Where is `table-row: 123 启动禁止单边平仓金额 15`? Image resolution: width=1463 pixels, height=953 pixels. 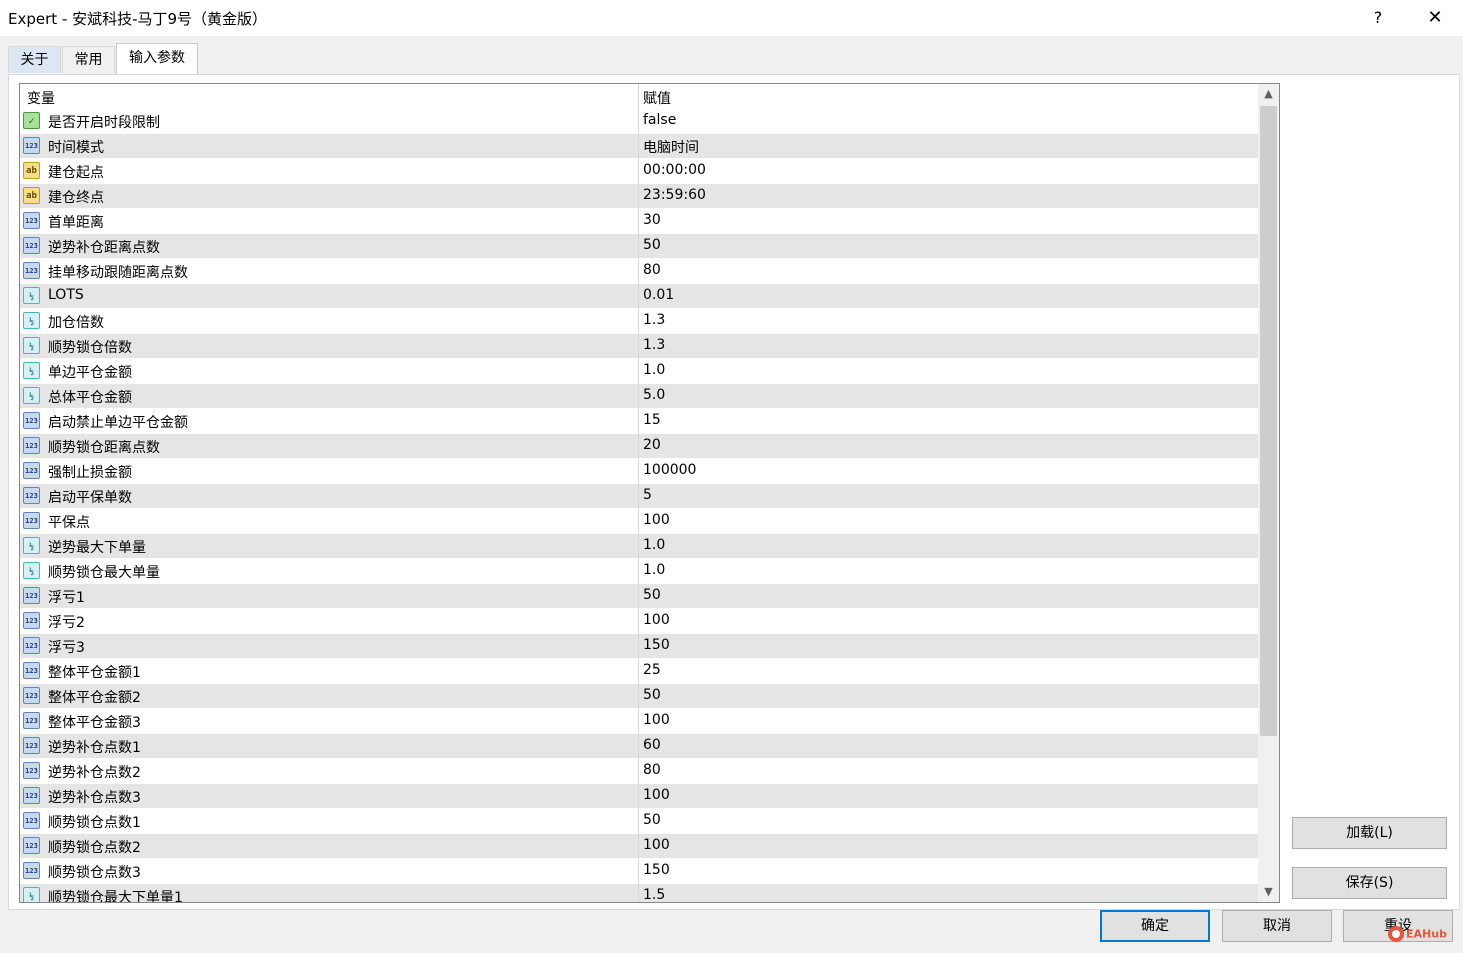
table-row: 123 启动禁止单边平仓金额 15 is located at coordinates (639, 421).